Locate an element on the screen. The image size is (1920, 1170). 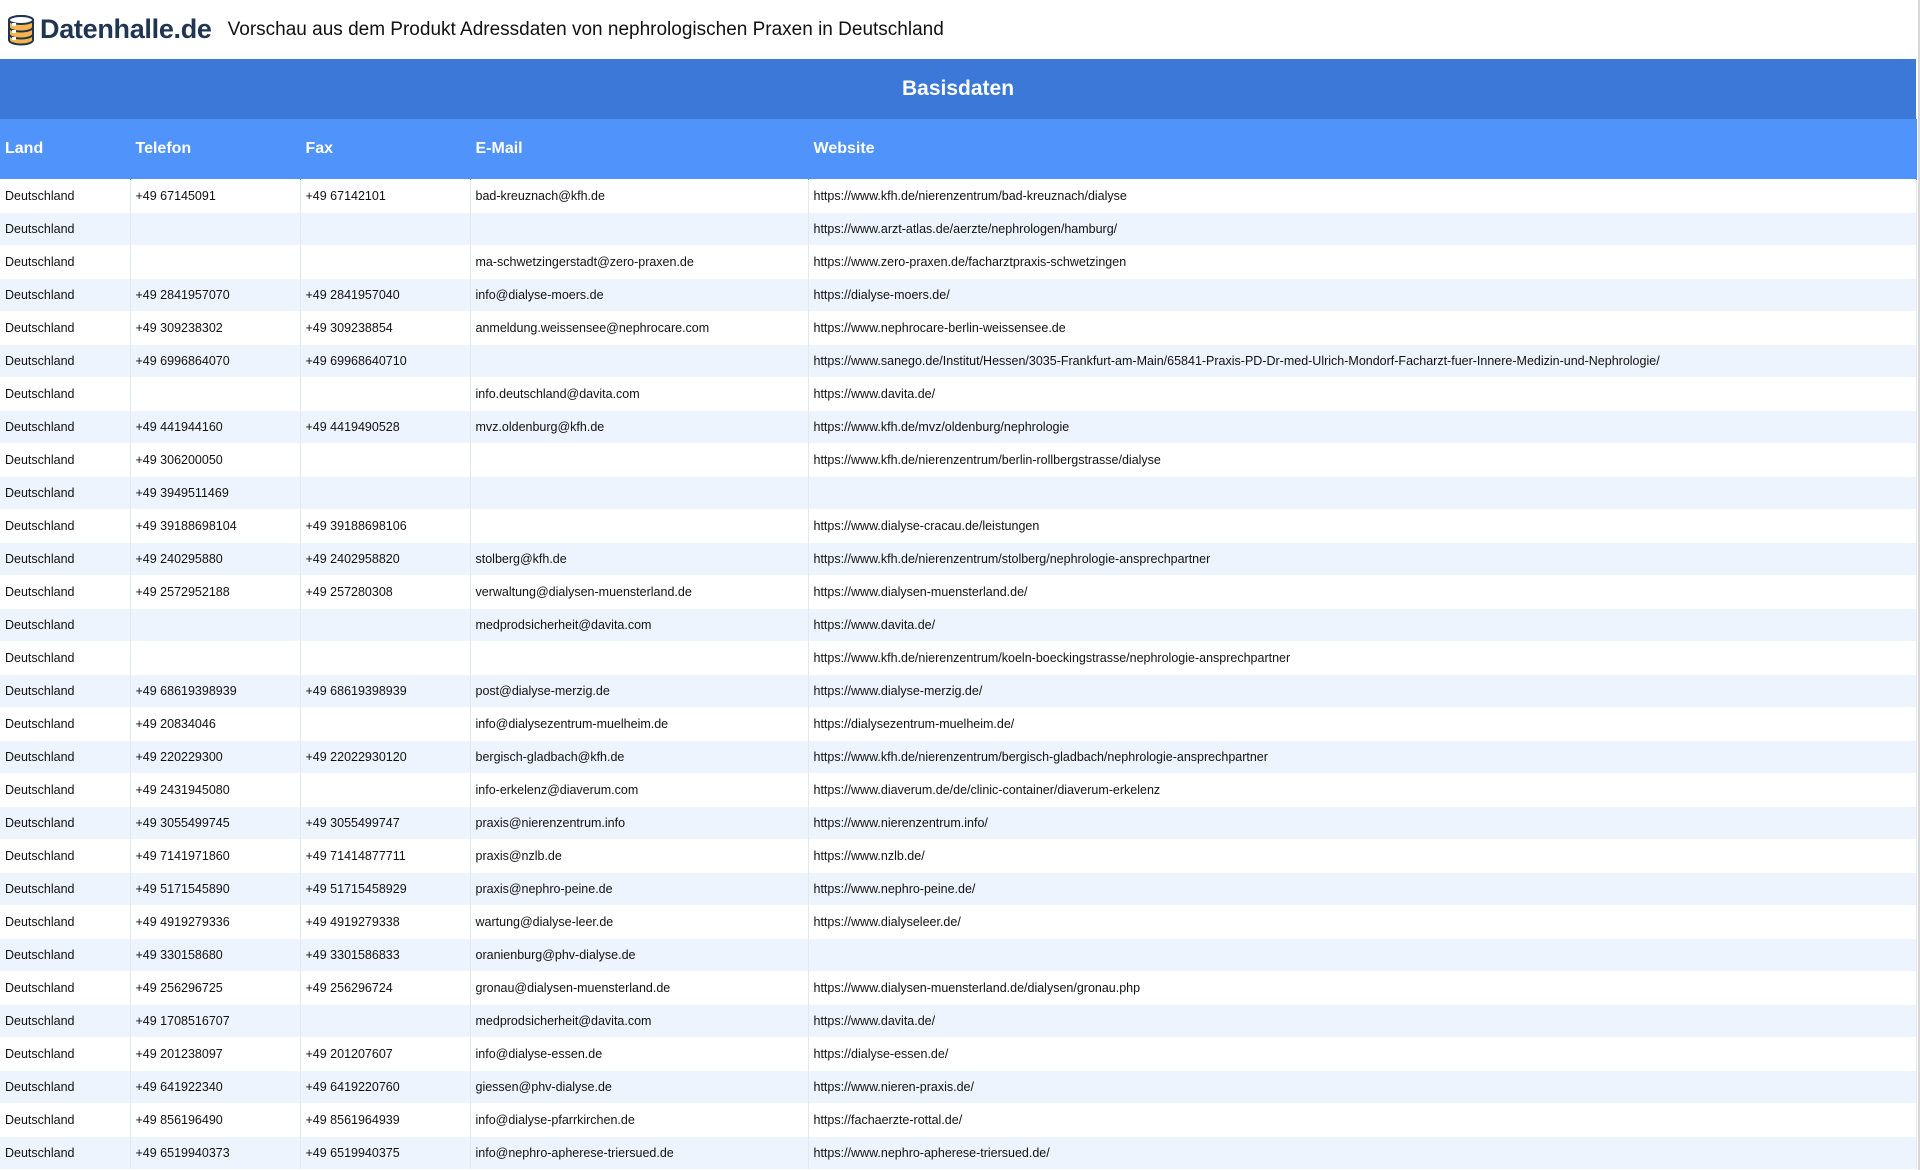
column-header-land: Land is located at coordinates (65, 149).